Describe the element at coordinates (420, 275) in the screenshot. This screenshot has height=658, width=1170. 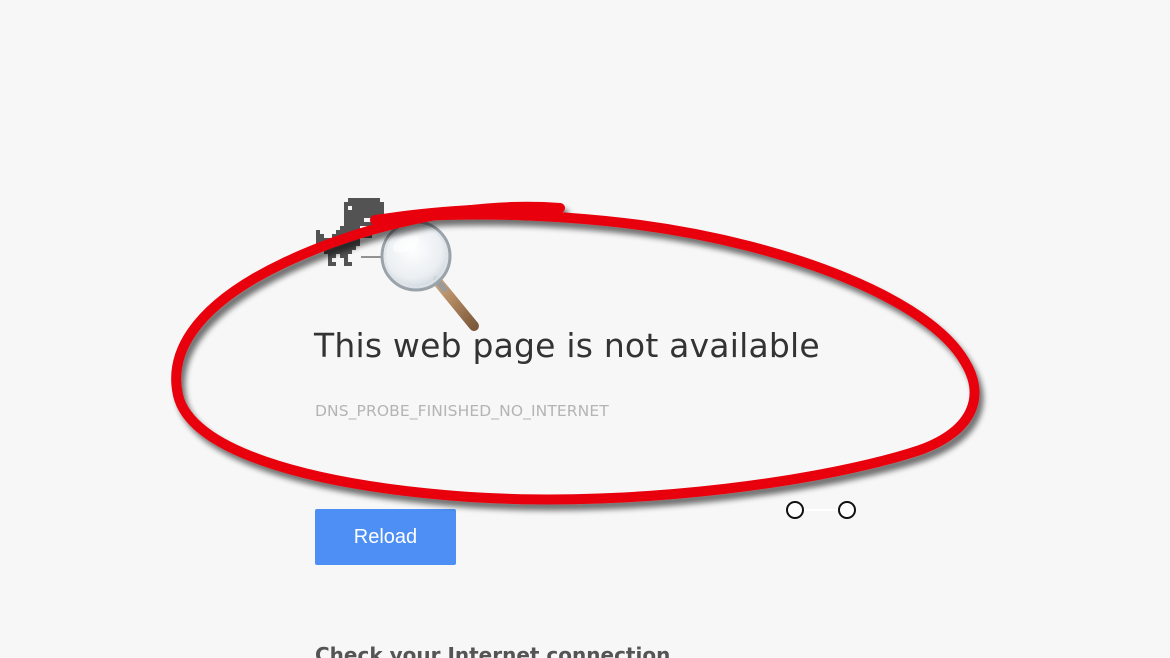
I see `magnifier-icon` at that location.